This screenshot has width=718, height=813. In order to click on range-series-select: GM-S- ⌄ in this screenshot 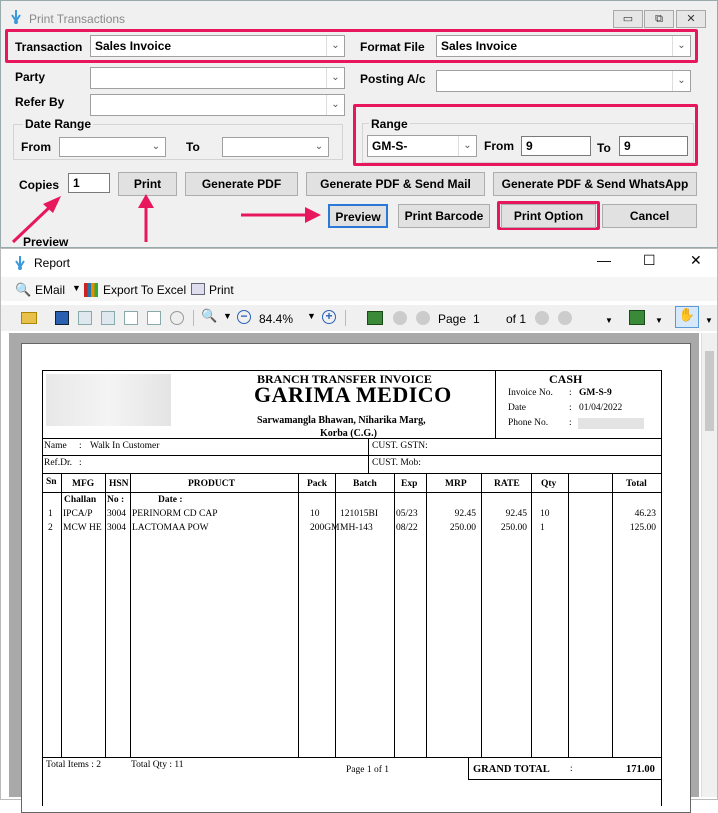, I will do `click(422, 146)`.